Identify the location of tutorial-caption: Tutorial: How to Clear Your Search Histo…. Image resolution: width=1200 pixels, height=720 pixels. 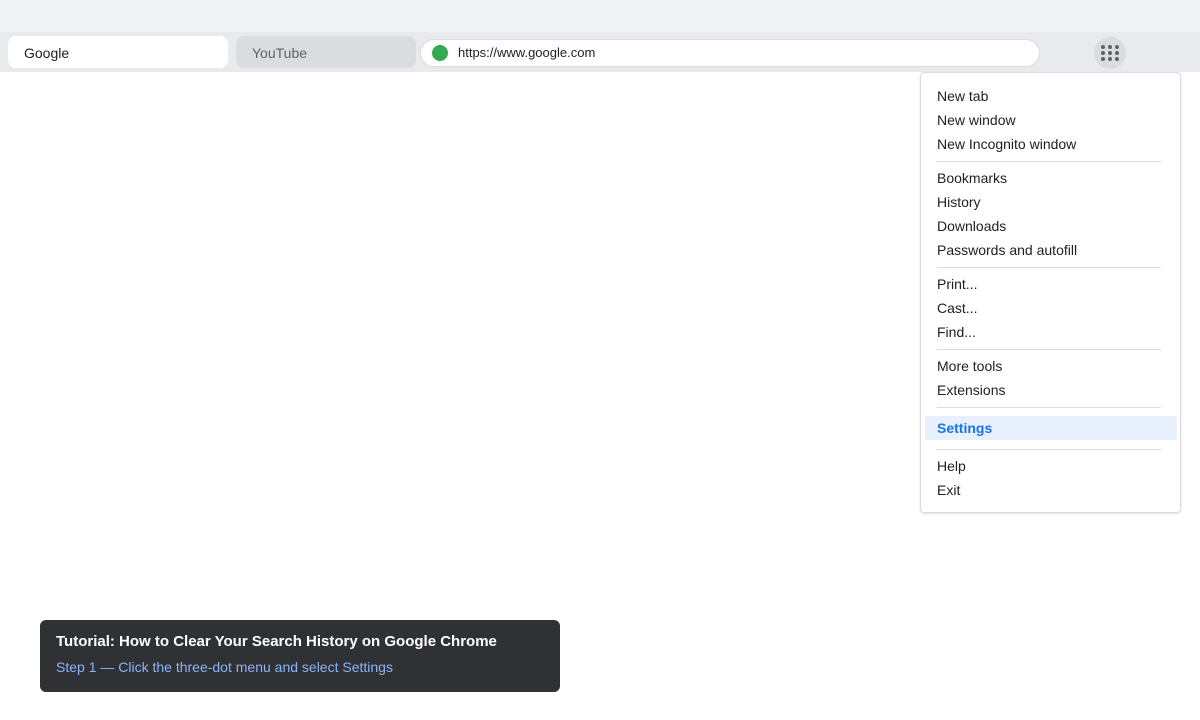
(300, 656).